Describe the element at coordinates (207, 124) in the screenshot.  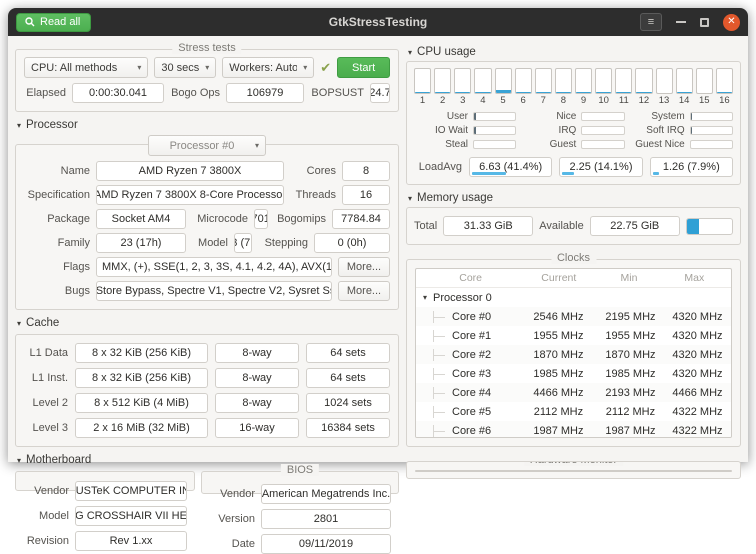
I see `processor-expander: ▾ Processor` at that location.